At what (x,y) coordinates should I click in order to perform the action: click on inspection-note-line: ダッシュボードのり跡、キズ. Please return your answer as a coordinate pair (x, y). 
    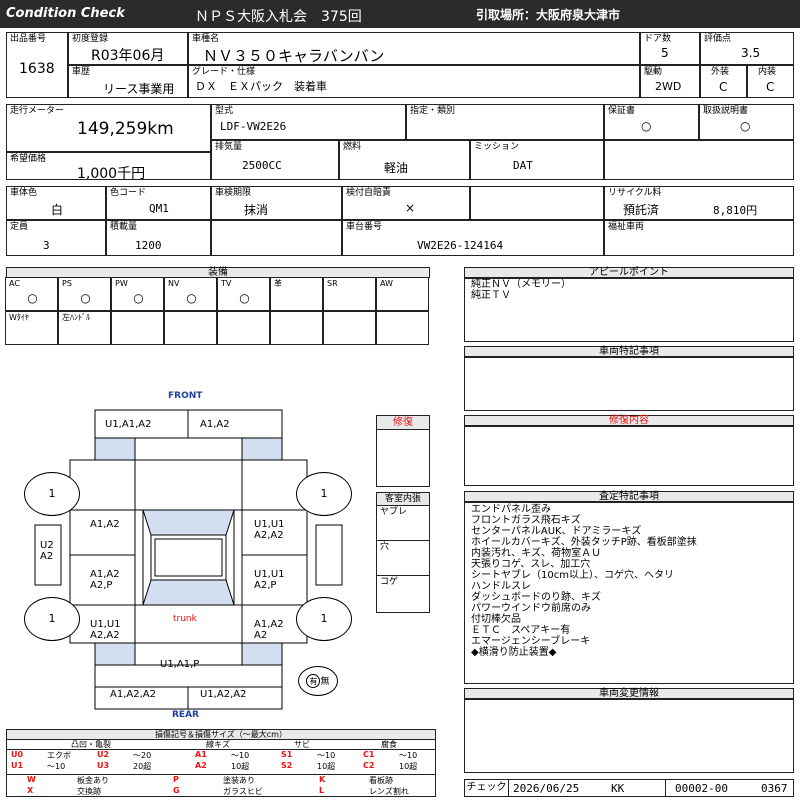
    Looking at the image, I should click on (536, 597).